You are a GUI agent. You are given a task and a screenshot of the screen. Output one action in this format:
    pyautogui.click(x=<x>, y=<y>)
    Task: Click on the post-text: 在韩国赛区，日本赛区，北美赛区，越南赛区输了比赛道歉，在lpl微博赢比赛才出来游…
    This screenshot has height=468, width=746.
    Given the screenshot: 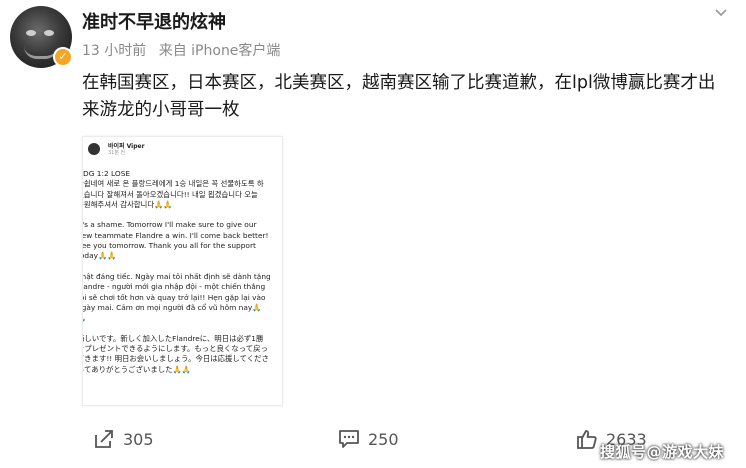 What is the action you would take?
    pyautogui.click(x=399, y=96)
    